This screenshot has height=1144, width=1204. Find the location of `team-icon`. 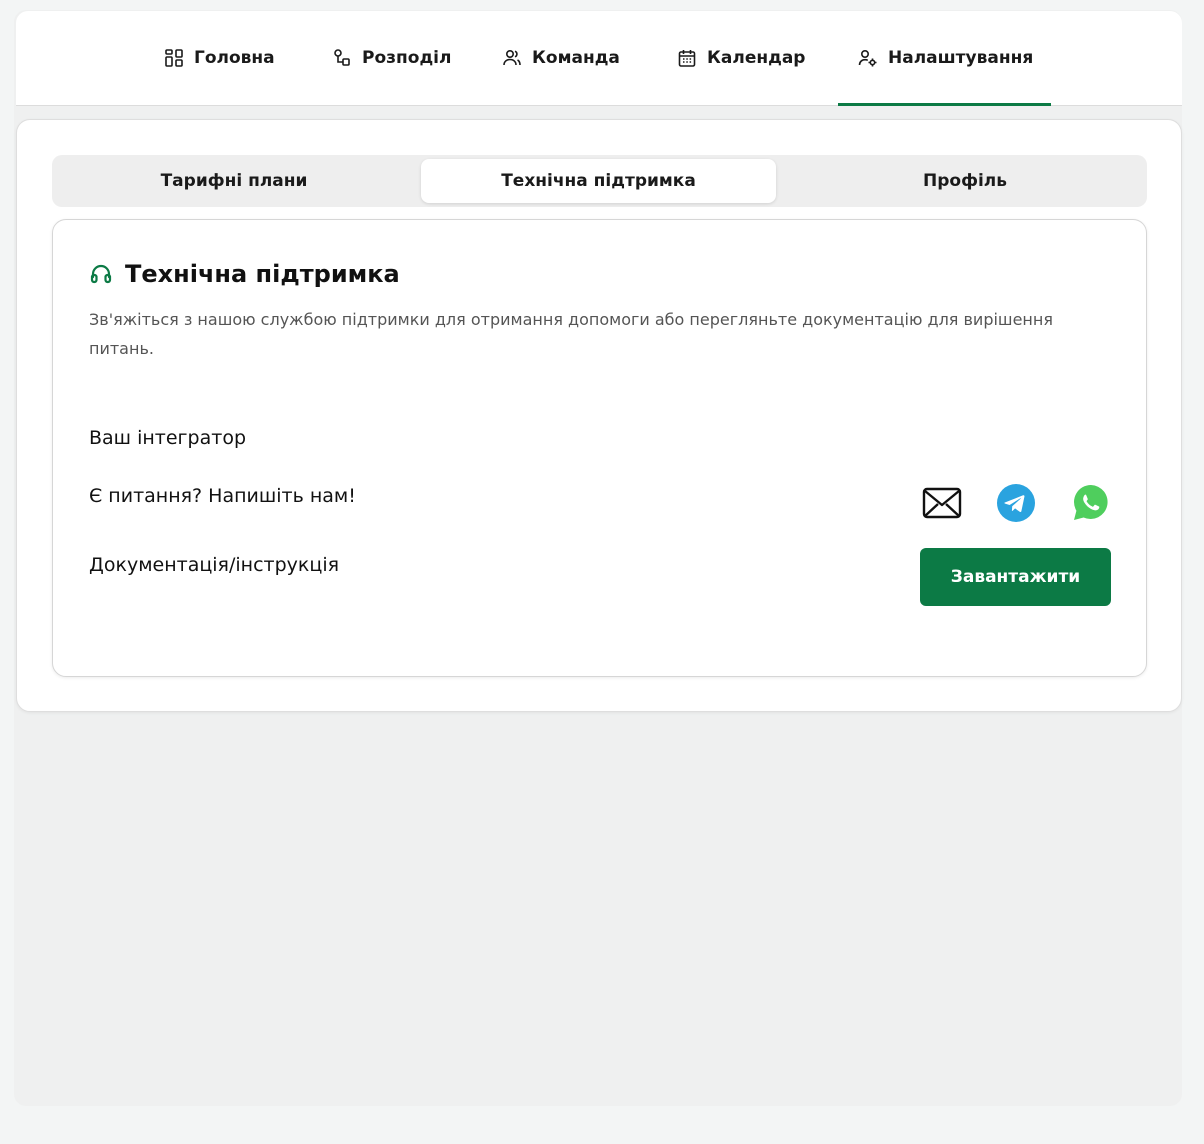

team-icon is located at coordinates (512, 57).